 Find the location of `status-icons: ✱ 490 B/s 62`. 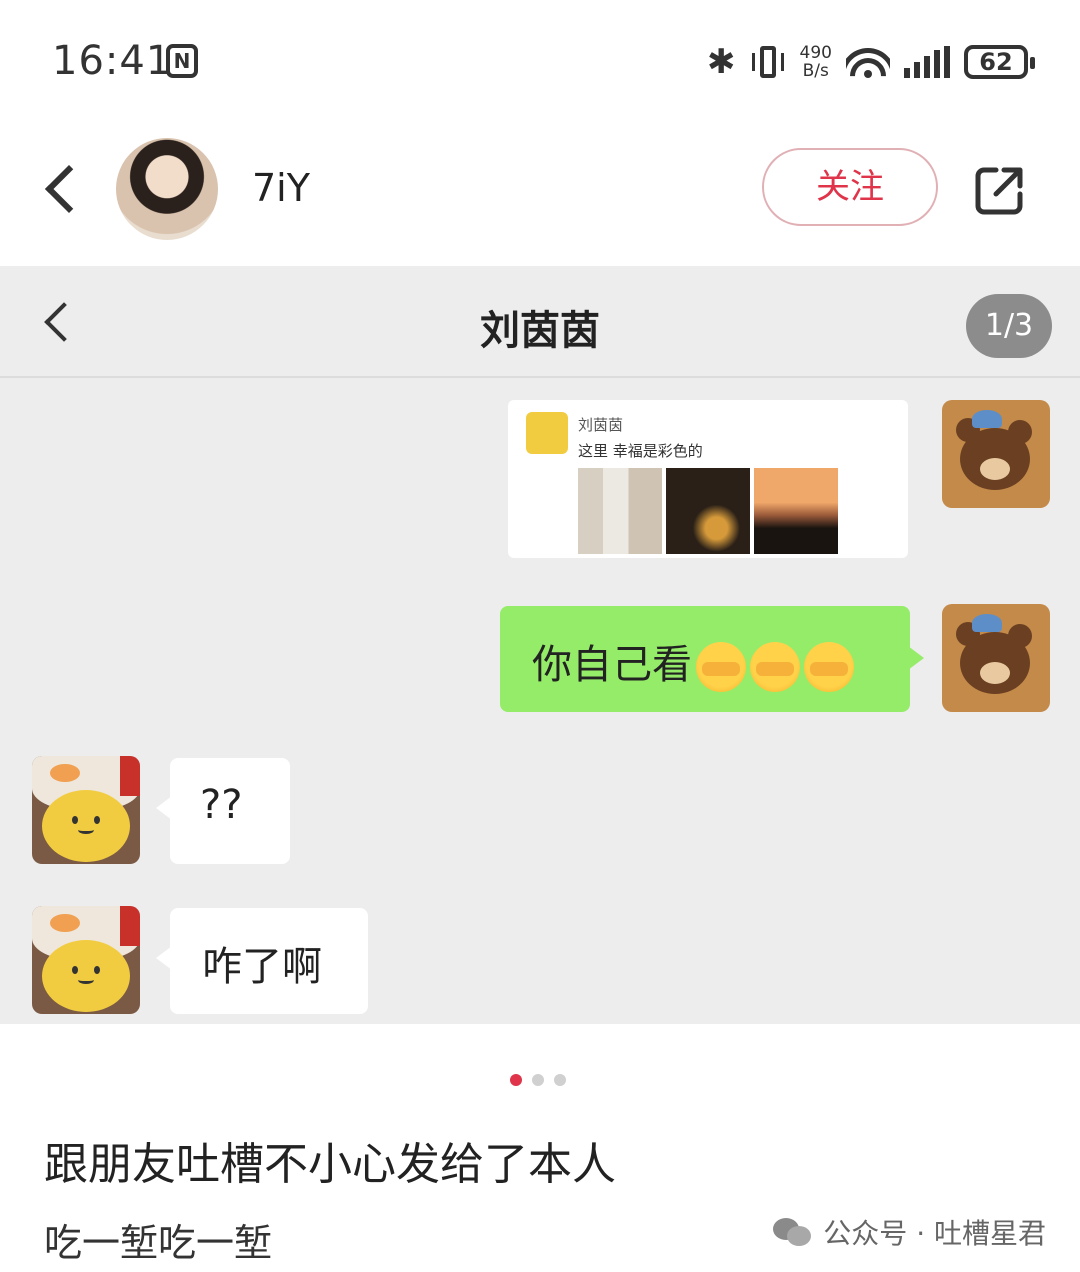

status-icons: ✱ 490 B/s 62 is located at coordinates (871, 62).